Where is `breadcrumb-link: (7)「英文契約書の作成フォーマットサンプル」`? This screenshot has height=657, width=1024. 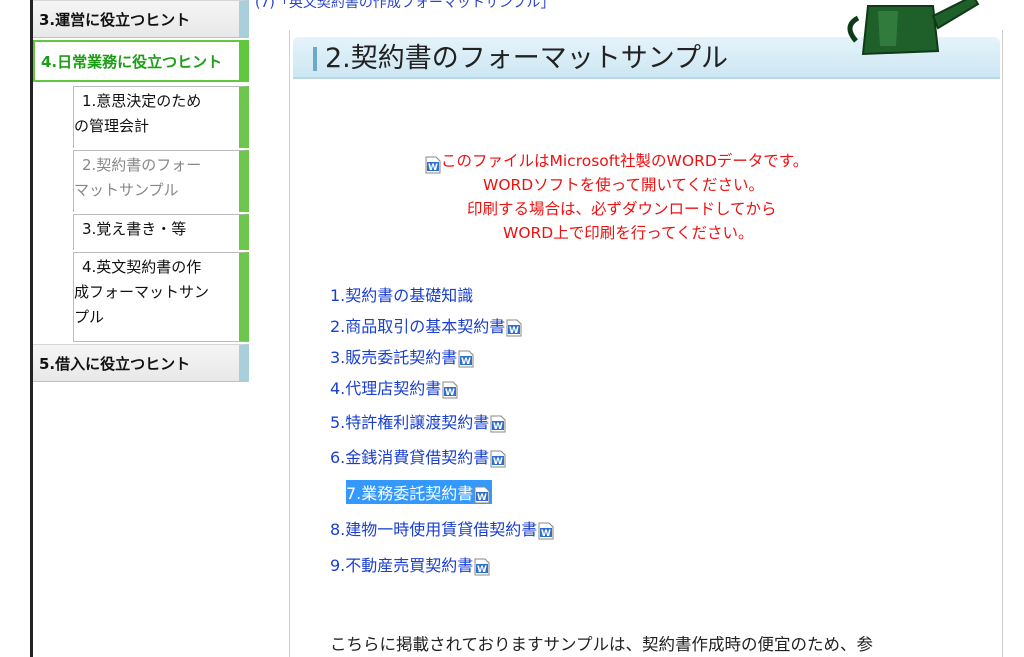
breadcrumb-link: (7)「英文契約書の作成フォーマットサンプル」 is located at coordinates (404, 6).